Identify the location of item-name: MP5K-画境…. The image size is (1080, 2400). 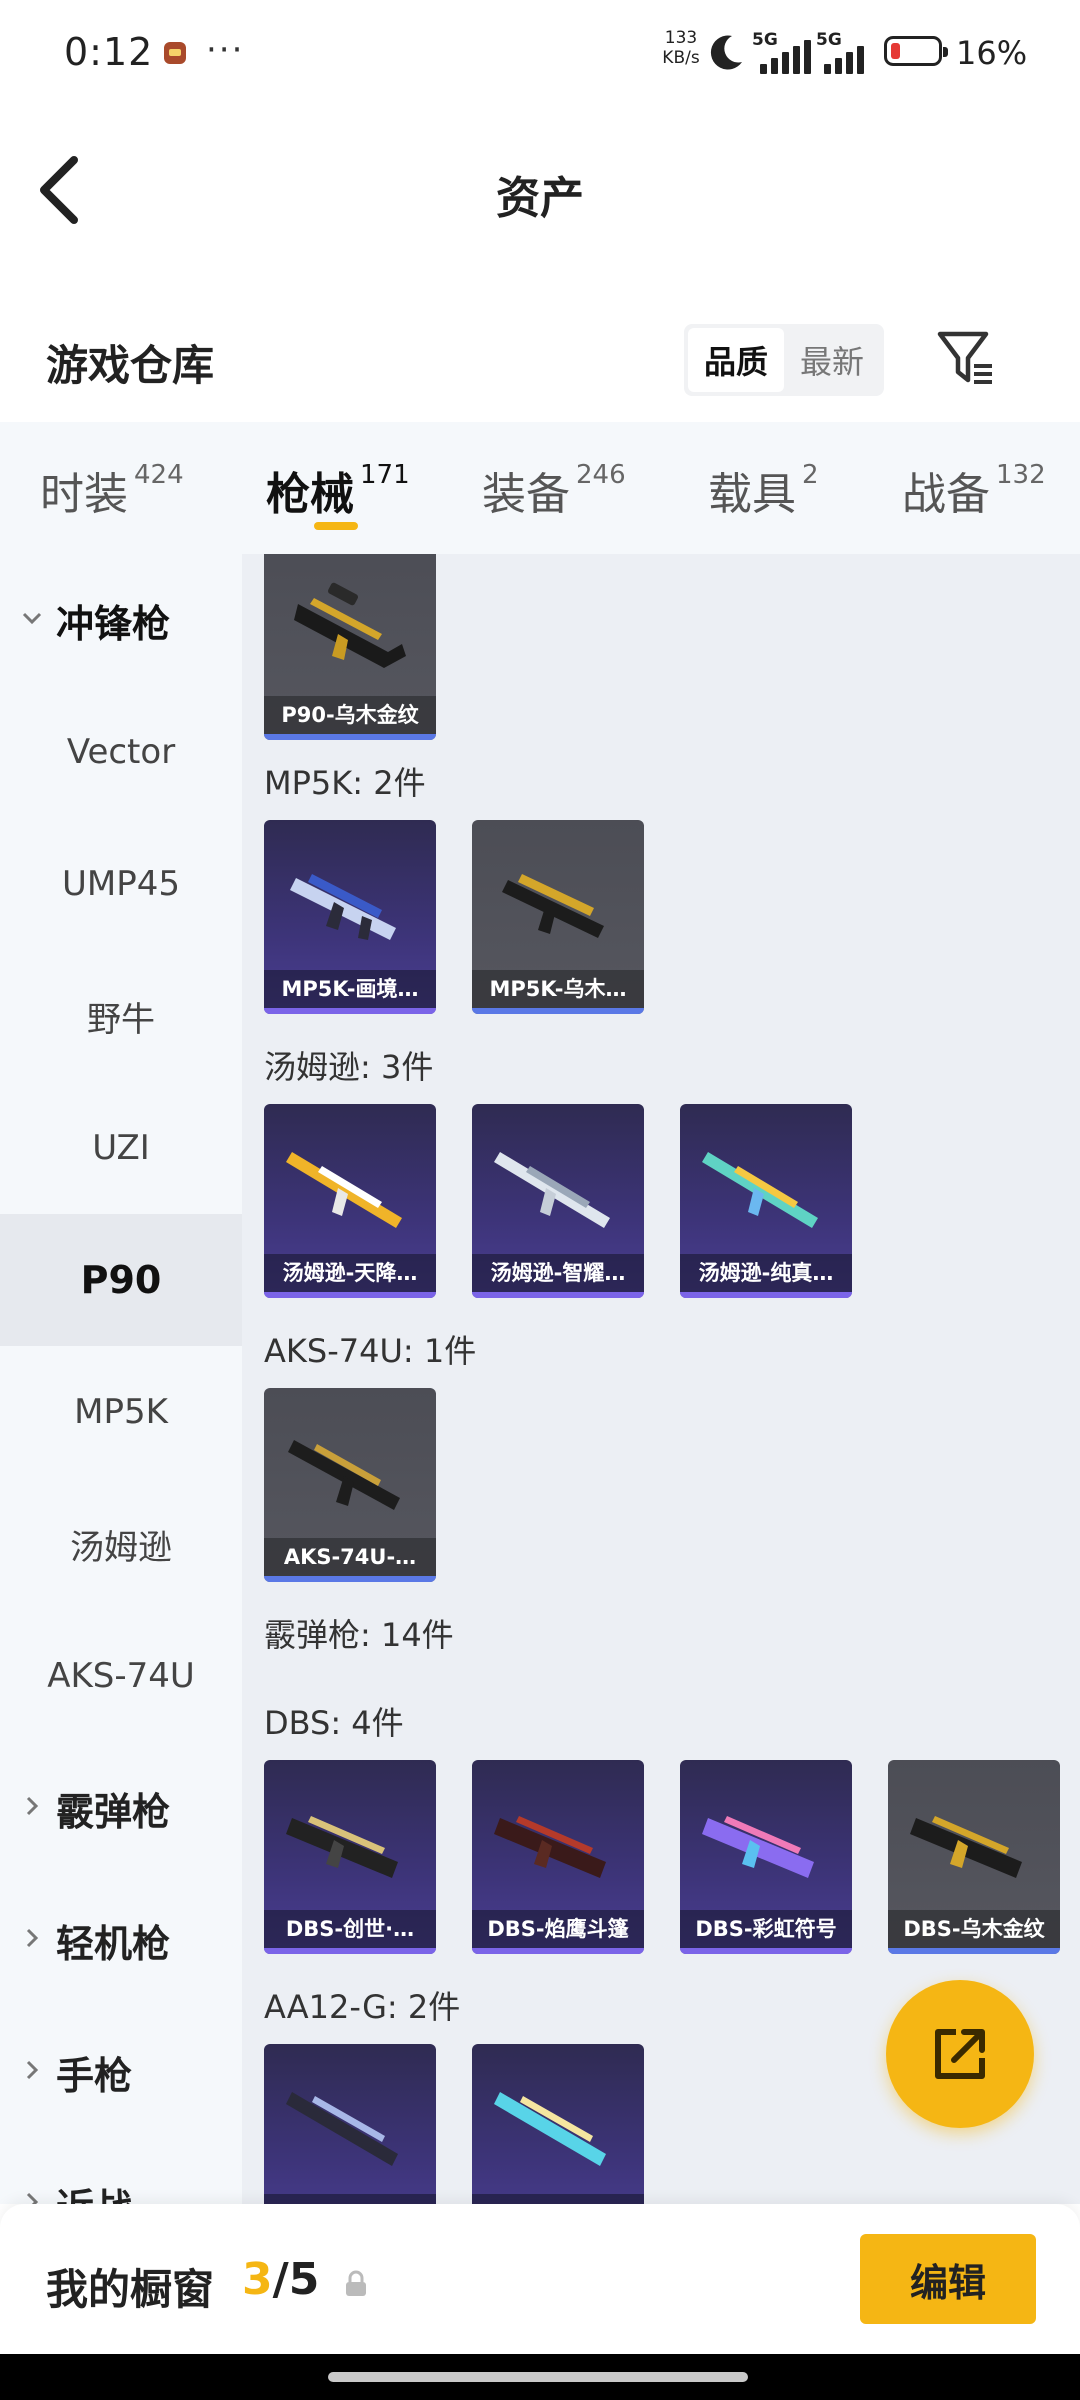
(350, 989).